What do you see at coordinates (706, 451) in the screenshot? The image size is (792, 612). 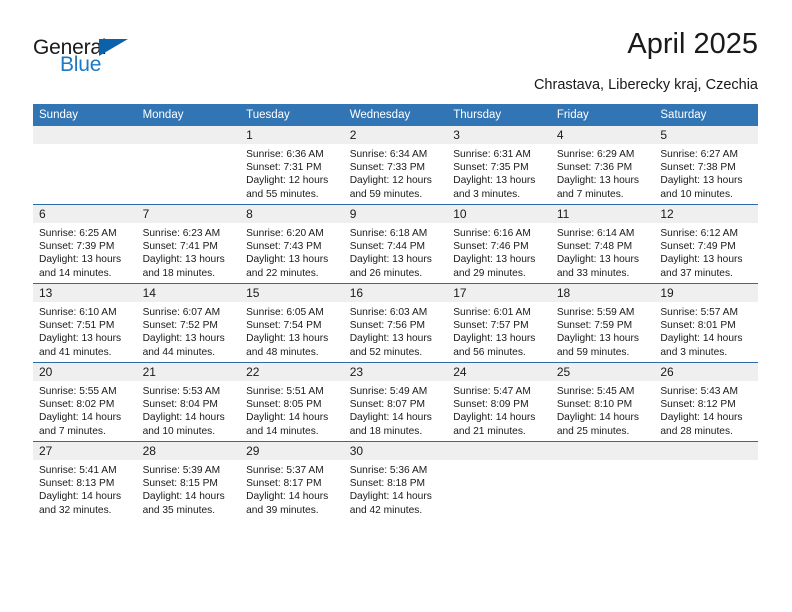 I see `day-number` at bounding box center [706, 451].